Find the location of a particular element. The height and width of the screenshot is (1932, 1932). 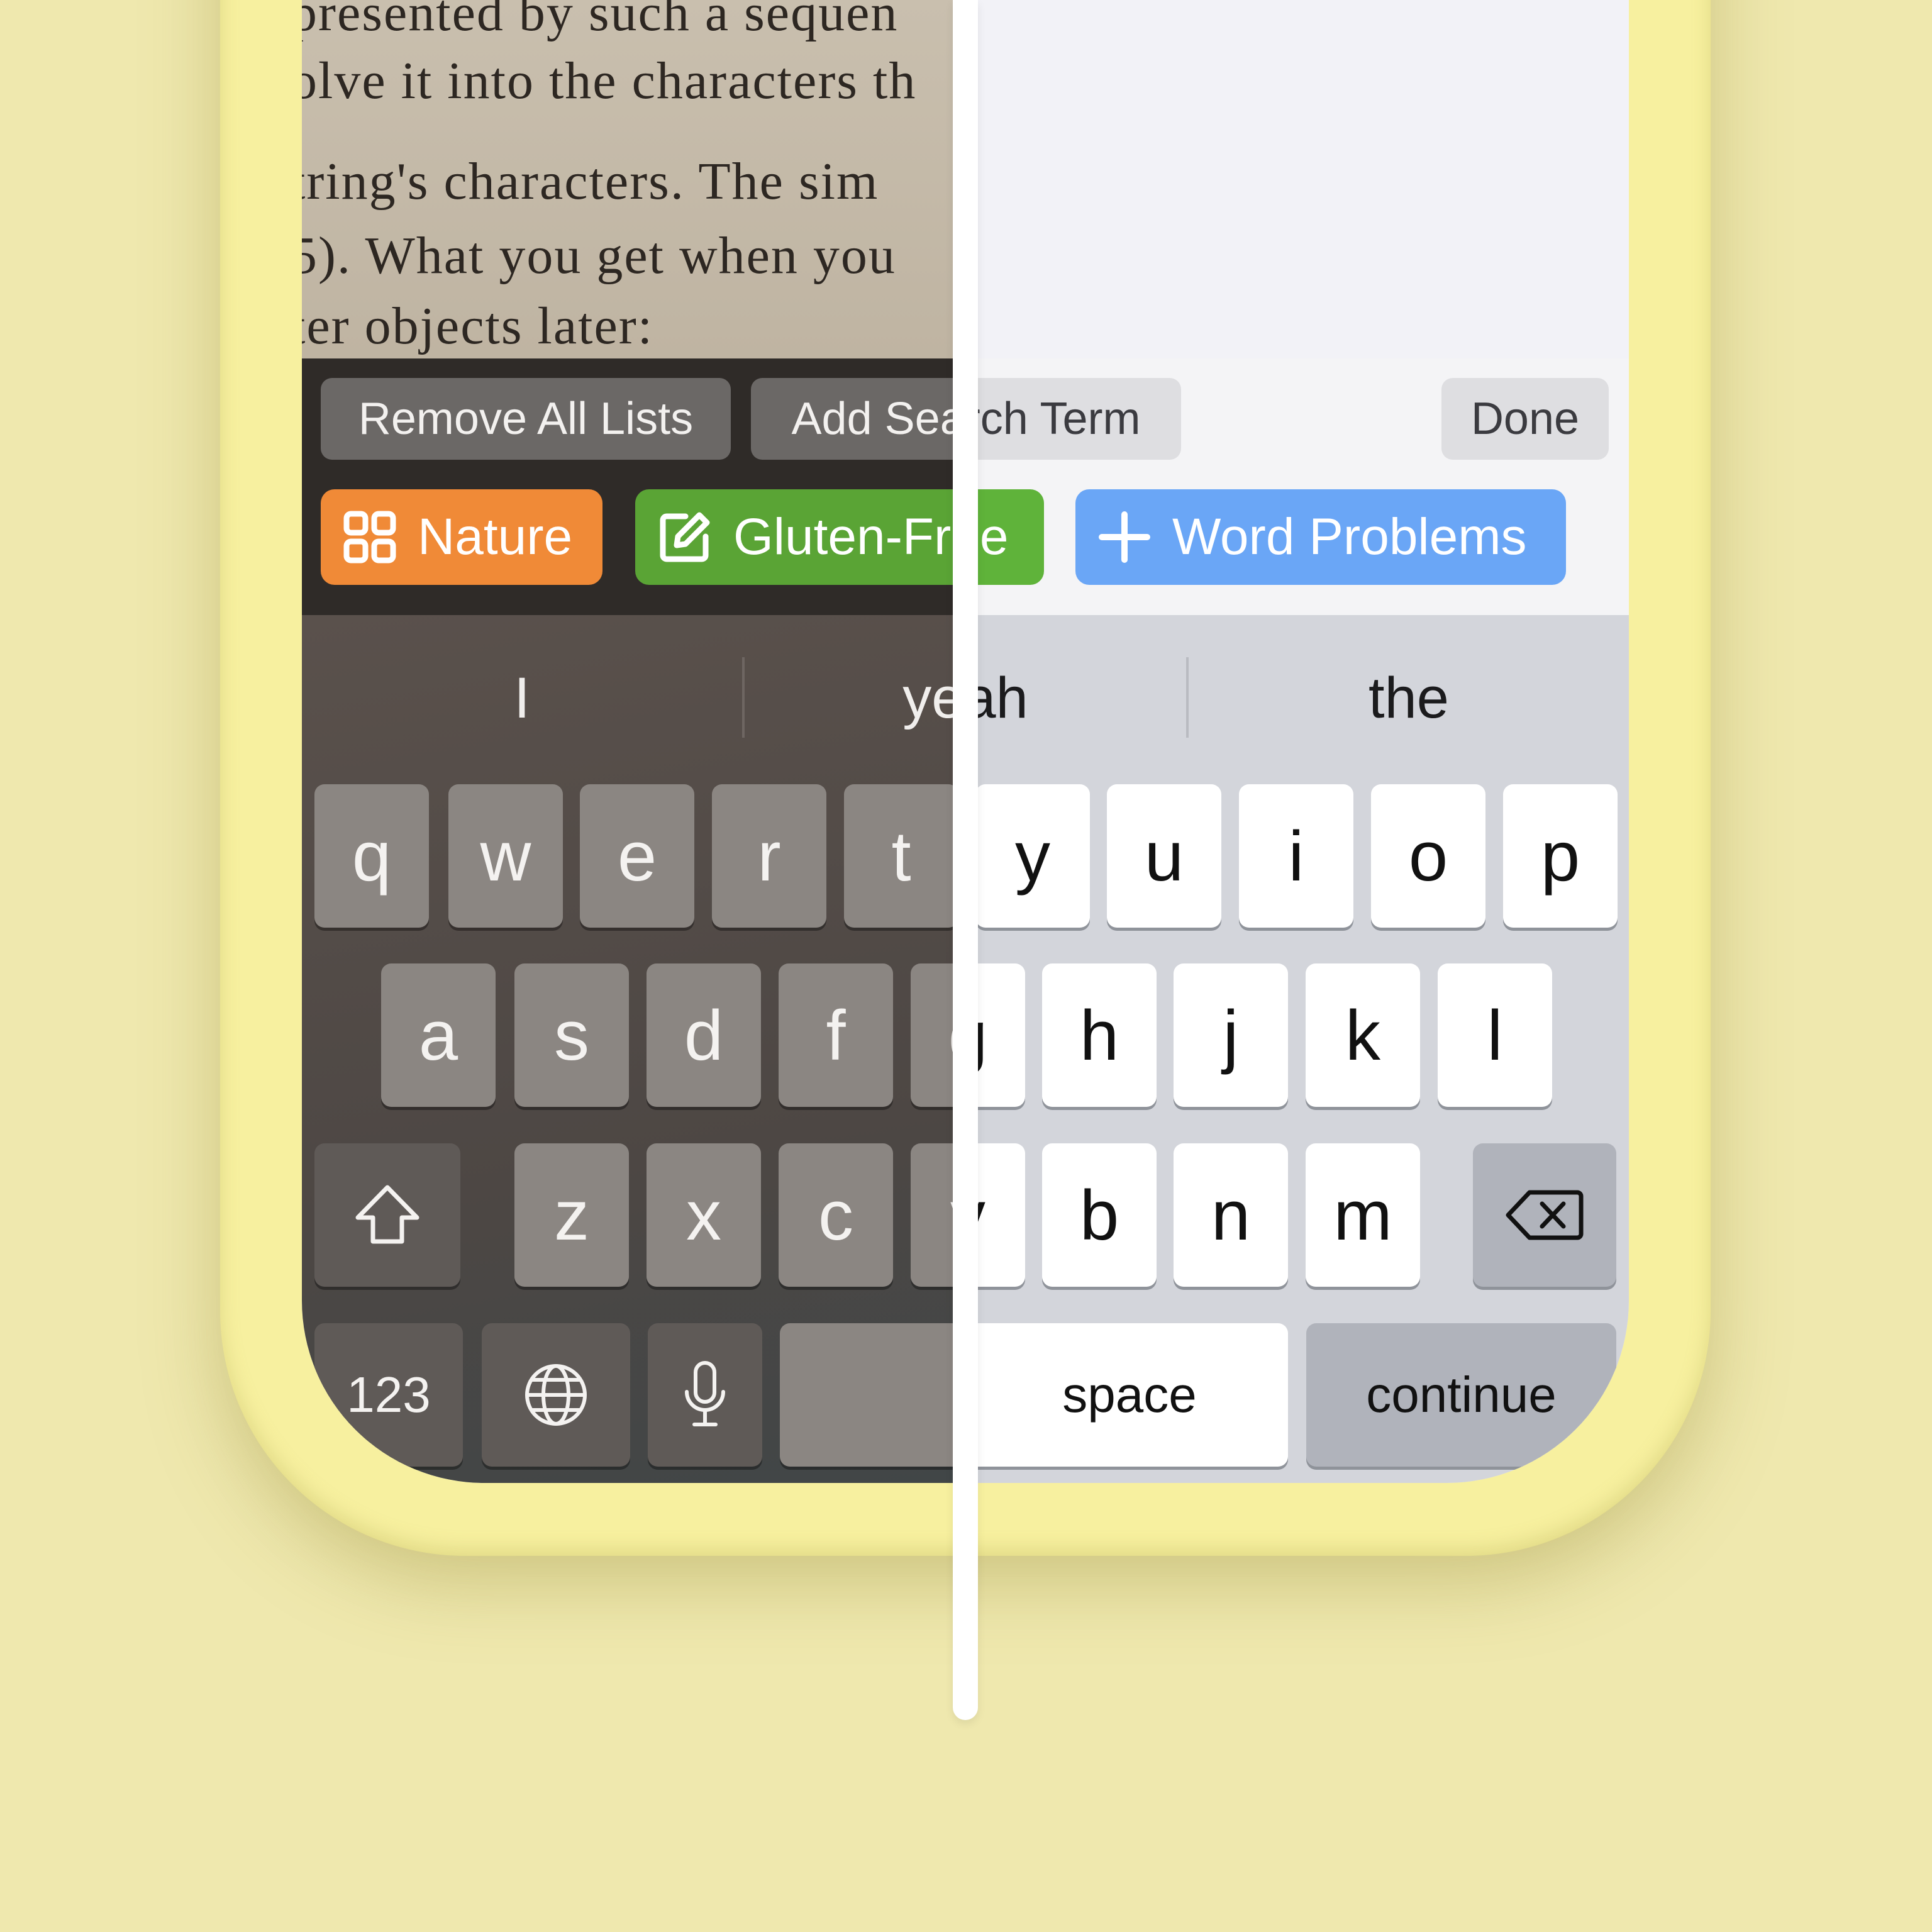

key-j: j is located at coordinates (1231, 1035).